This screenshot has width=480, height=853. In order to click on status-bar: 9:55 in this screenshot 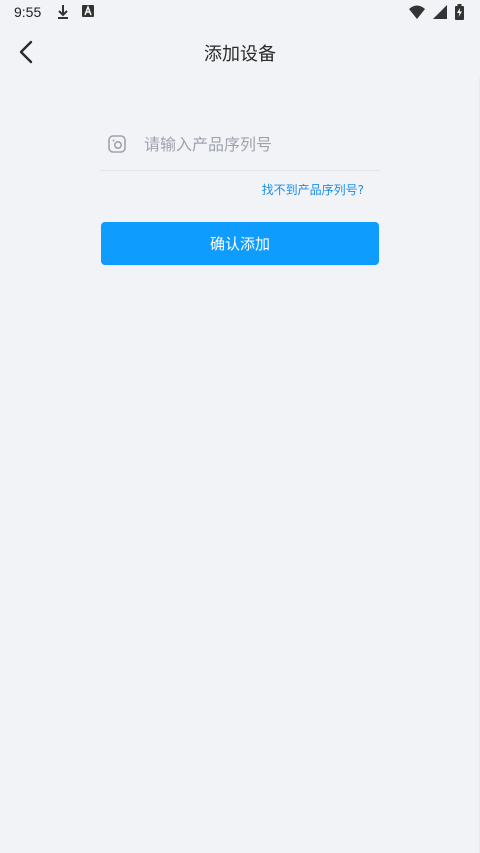, I will do `click(240, 13)`.